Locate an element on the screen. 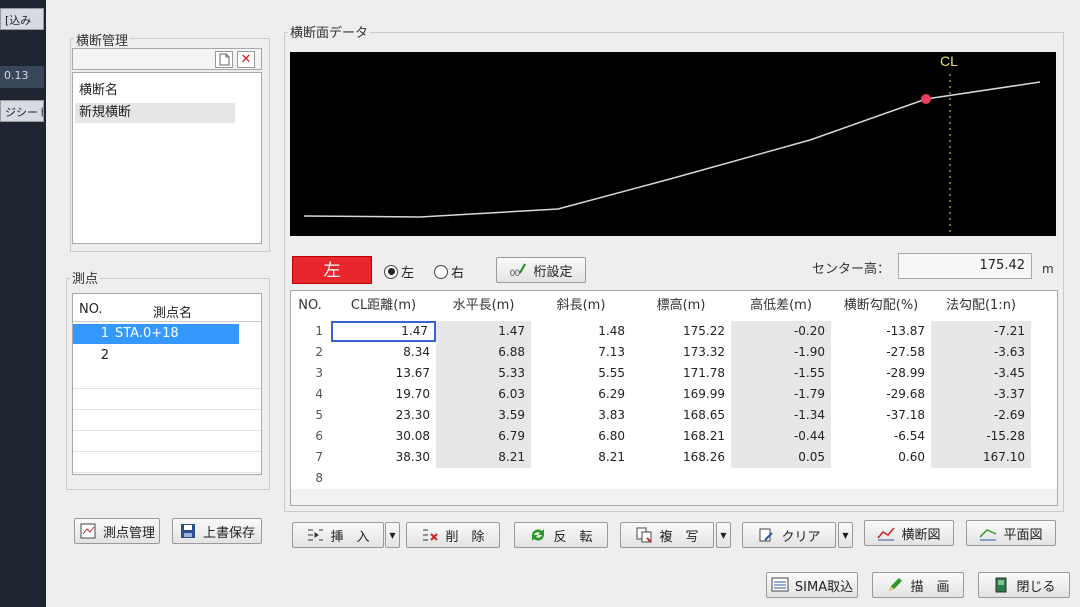 The image size is (1080, 607). cell-cross-slope: 0.60 is located at coordinates (881, 457).